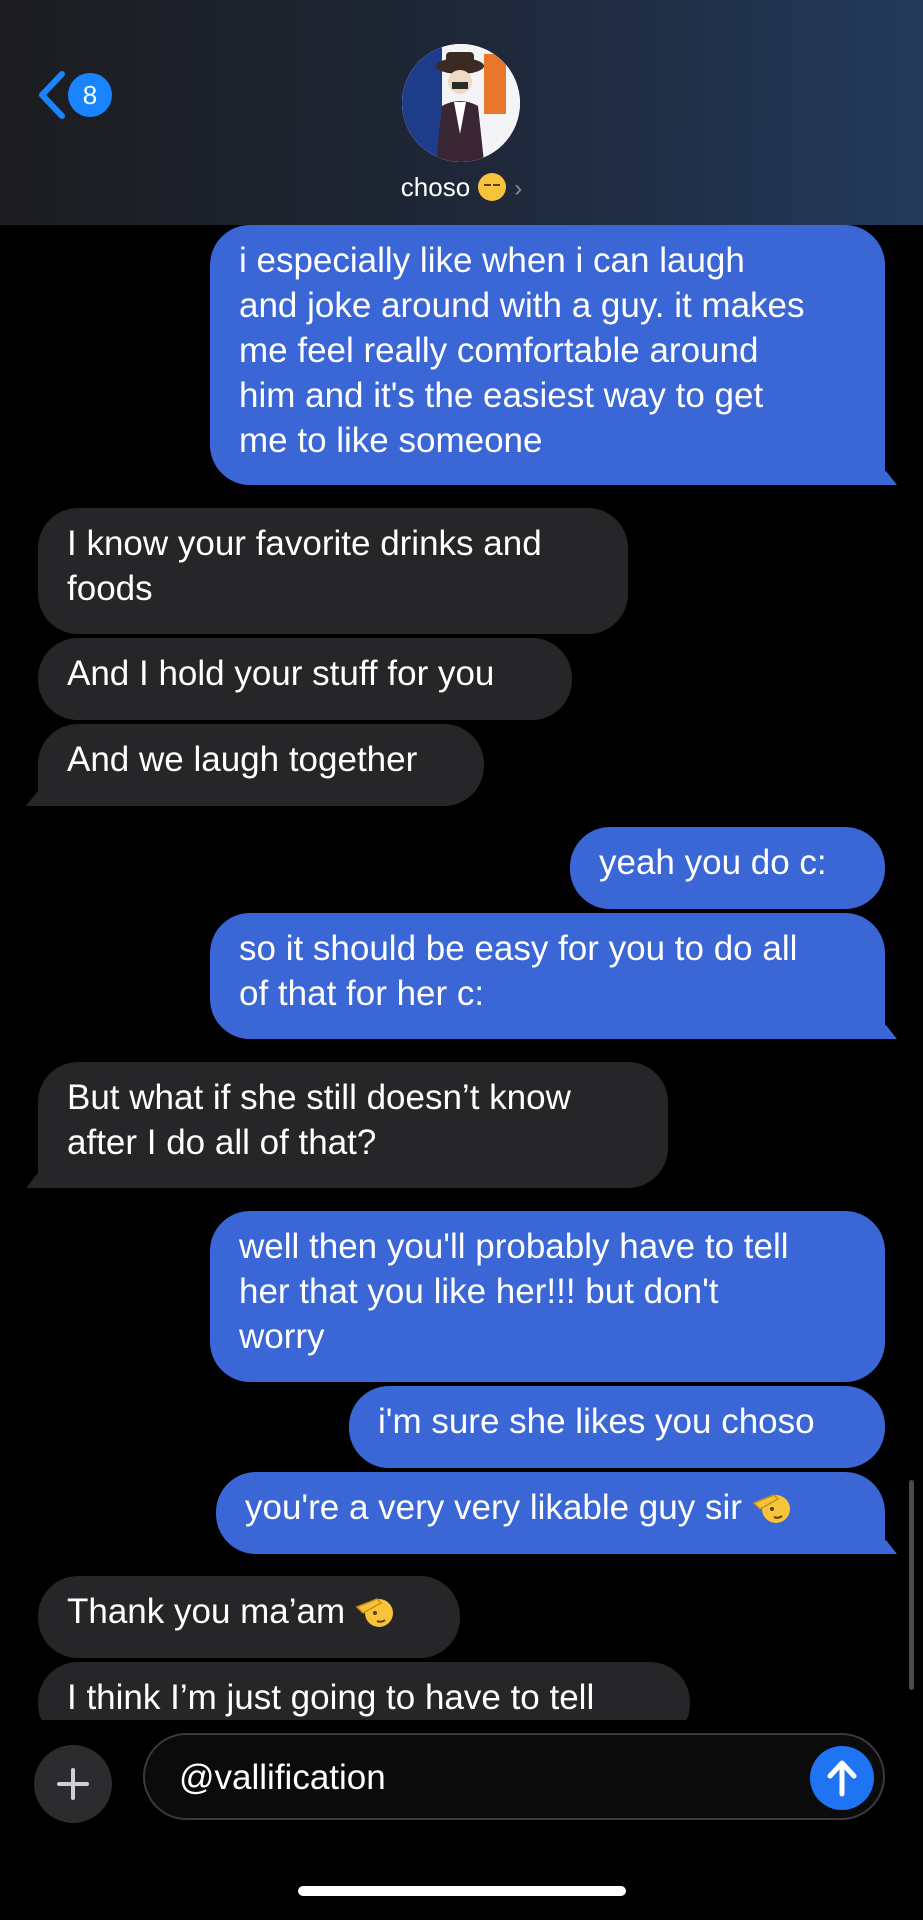 Image resolution: width=923 pixels, height=1920 pixels. Describe the element at coordinates (479, 1291) in the screenshot. I see `message-line: her that you like her!!! but don't` at that location.